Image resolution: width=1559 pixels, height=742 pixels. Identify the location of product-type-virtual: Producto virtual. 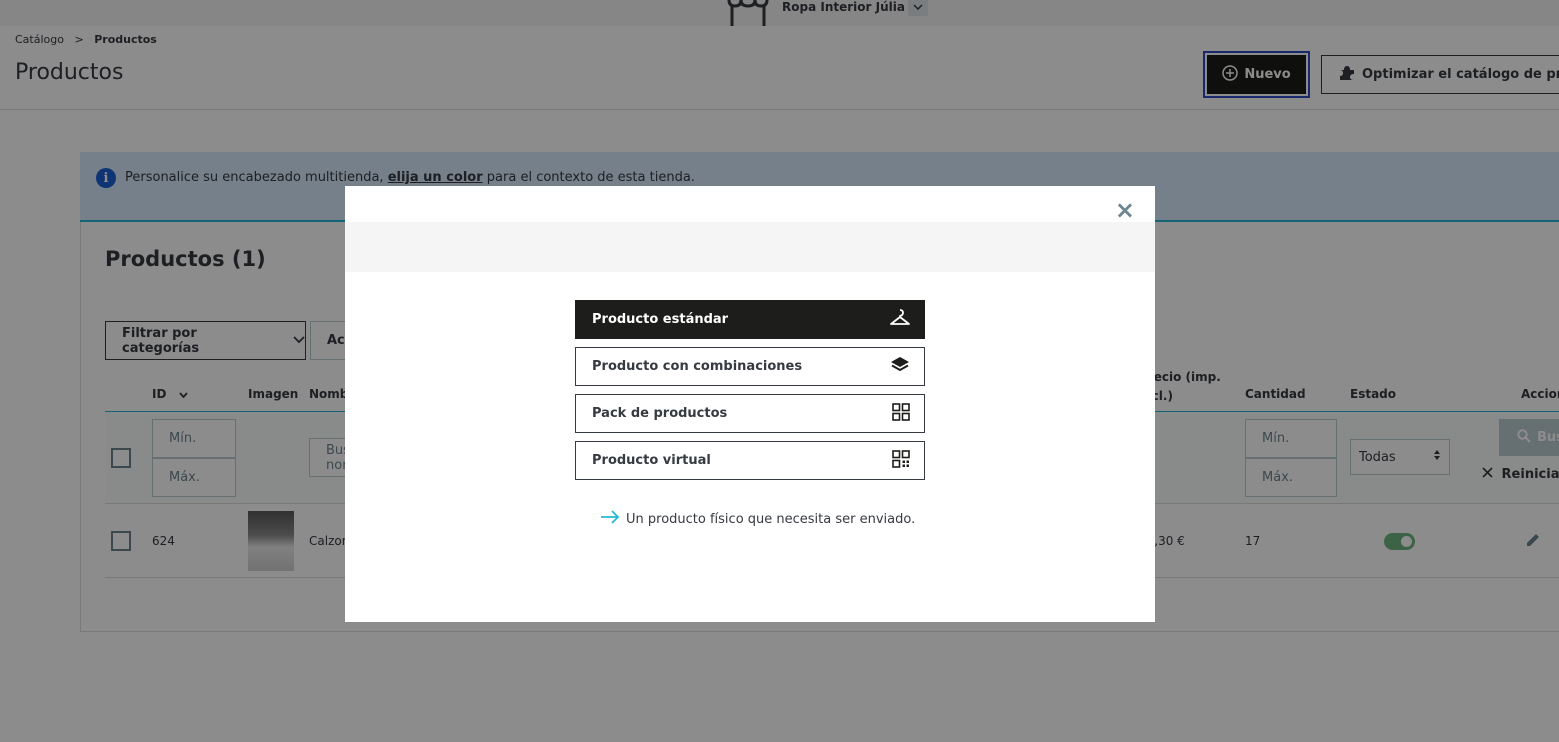
(750, 460).